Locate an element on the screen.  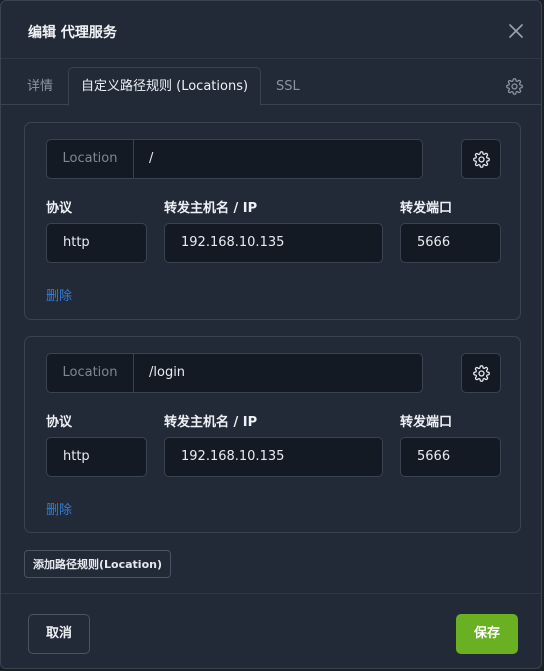
location-path-input: /login is located at coordinates (167, 373).